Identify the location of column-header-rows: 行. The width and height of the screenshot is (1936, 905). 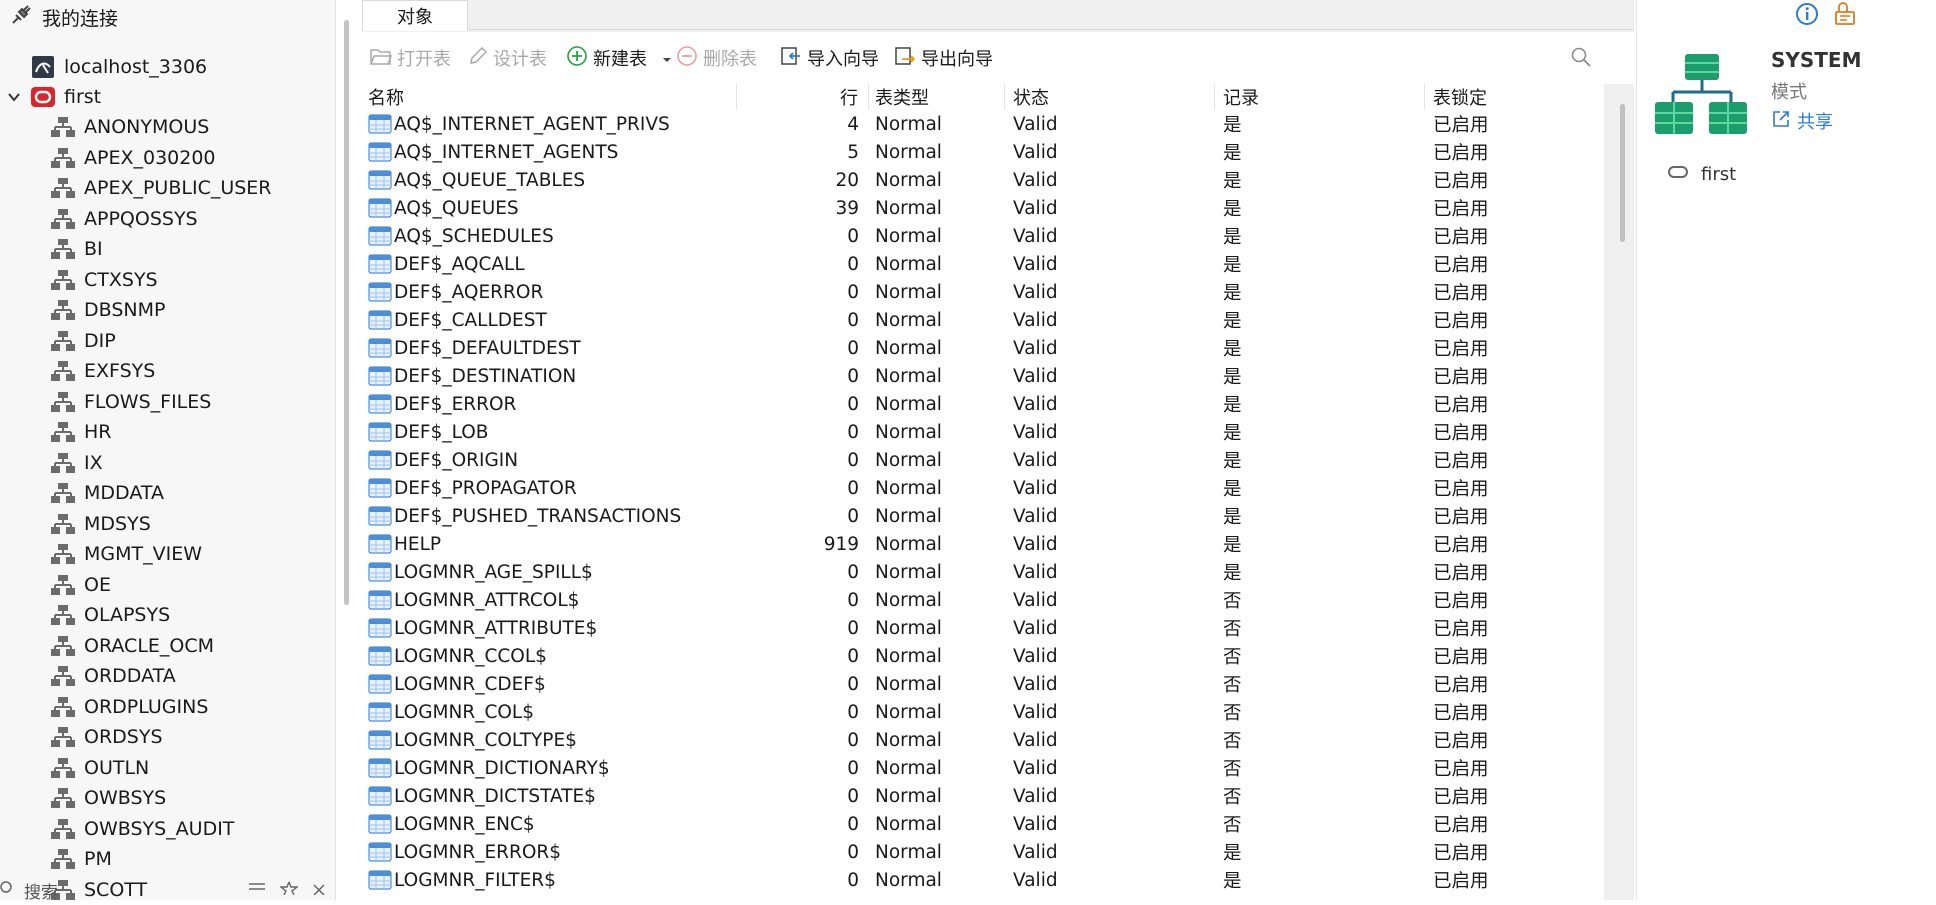
(803, 97).